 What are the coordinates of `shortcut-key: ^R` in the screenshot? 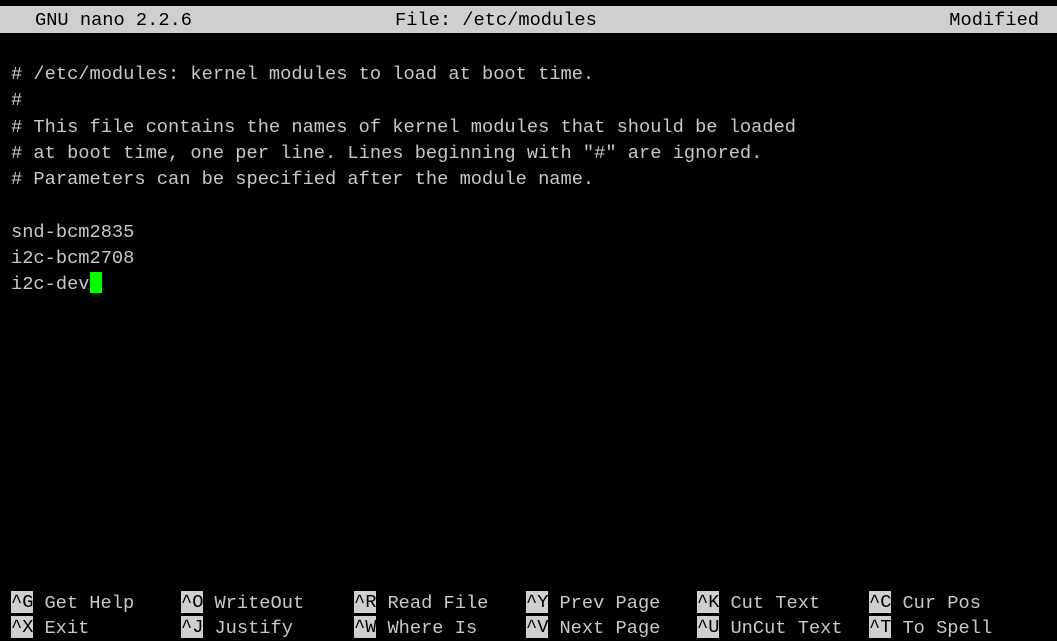 It's located at (365, 602).